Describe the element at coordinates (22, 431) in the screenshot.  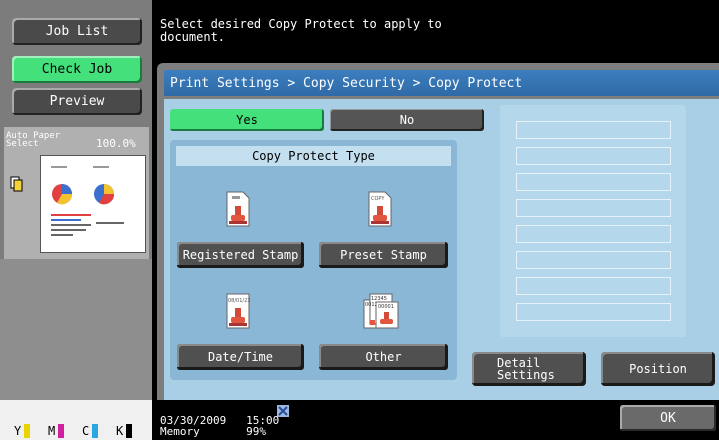
I see `toner-yellow: Y` at that location.